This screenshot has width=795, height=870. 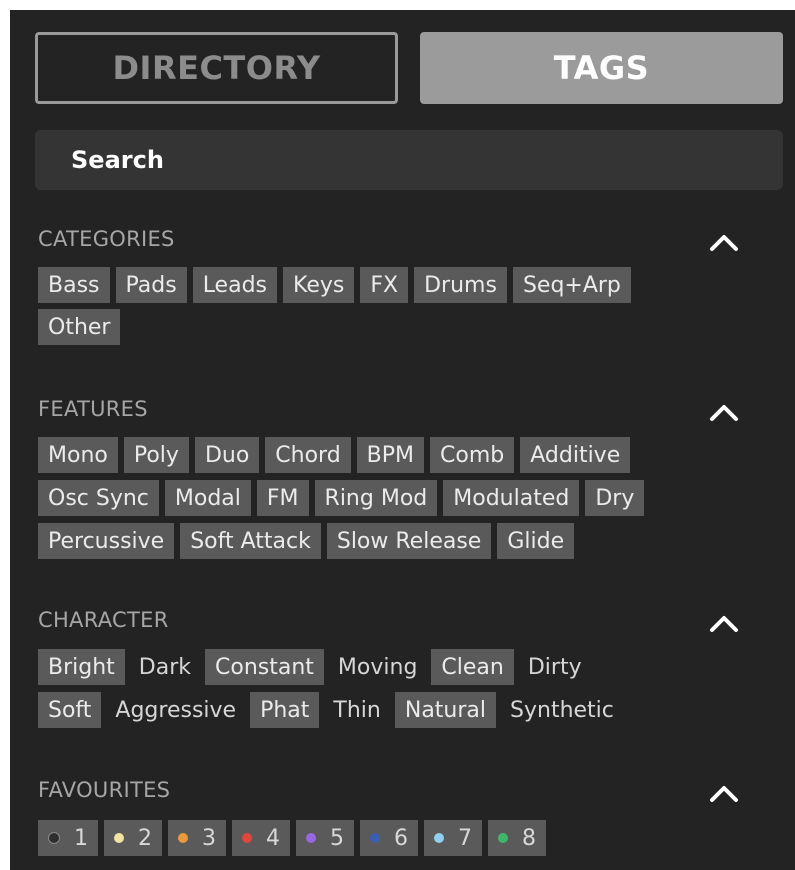 What do you see at coordinates (216, 68) in the screenshot?
I see `tab-directory: DIRECTORY` at bounding box center [216, 68].